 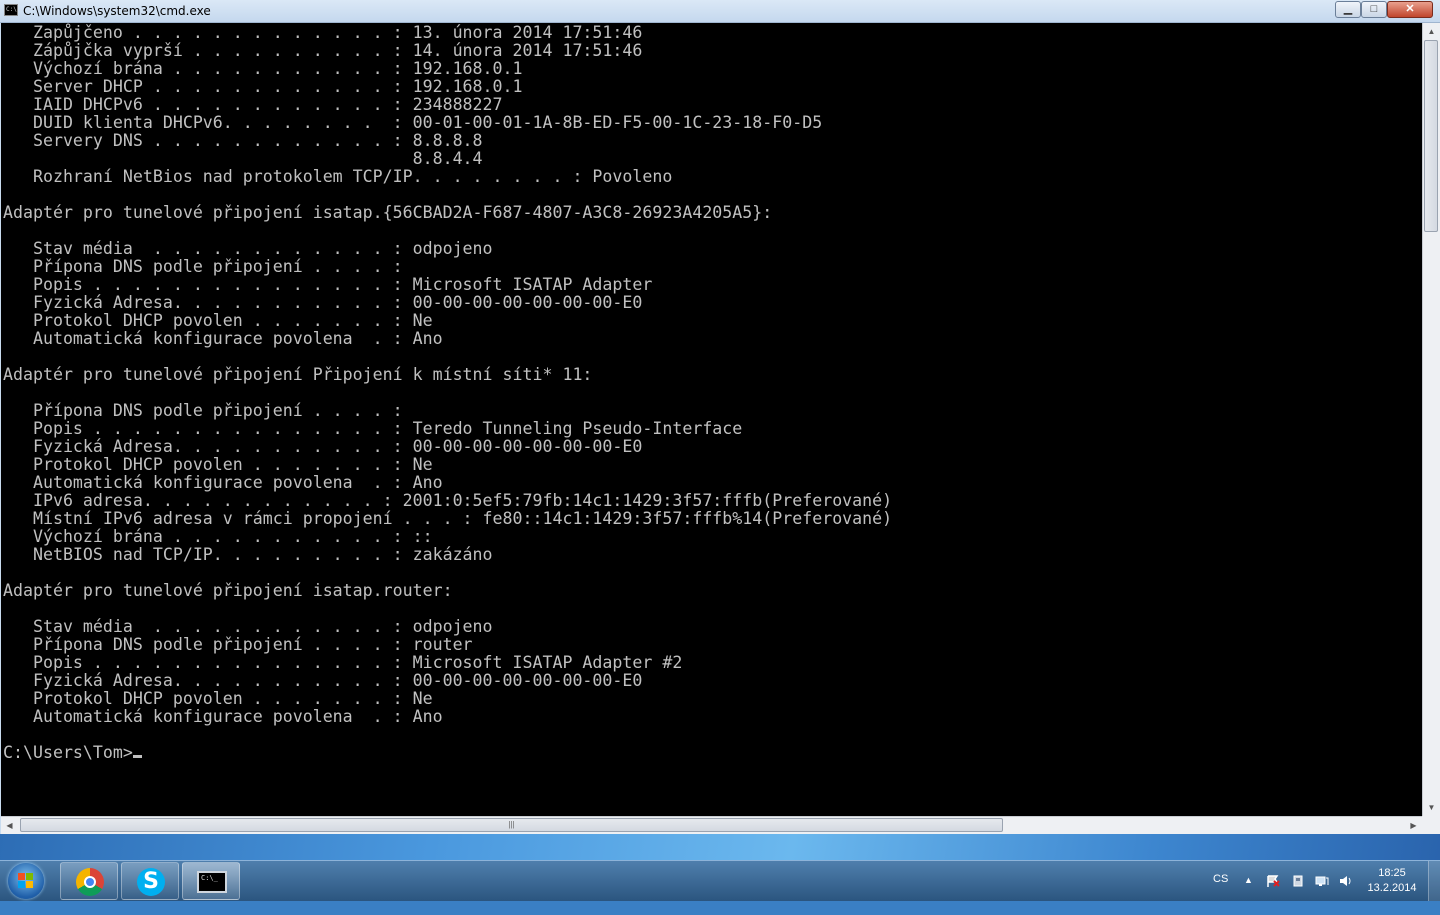 I want to click on horizontal-scroll-thumb: |||, so click(x=511, y=825).